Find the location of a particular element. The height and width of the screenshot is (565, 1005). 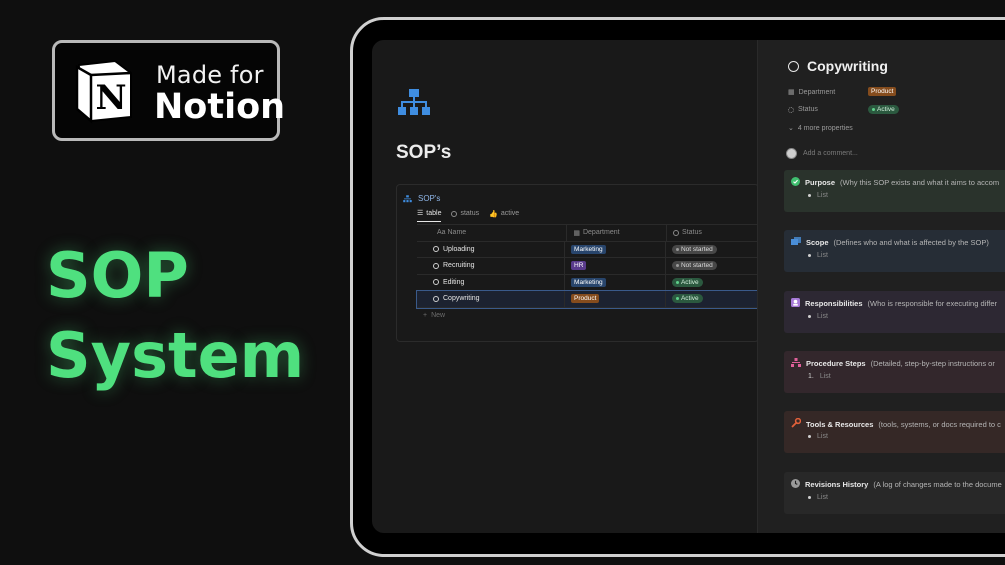

department-tag: Product is located at coordinates (882, 91).